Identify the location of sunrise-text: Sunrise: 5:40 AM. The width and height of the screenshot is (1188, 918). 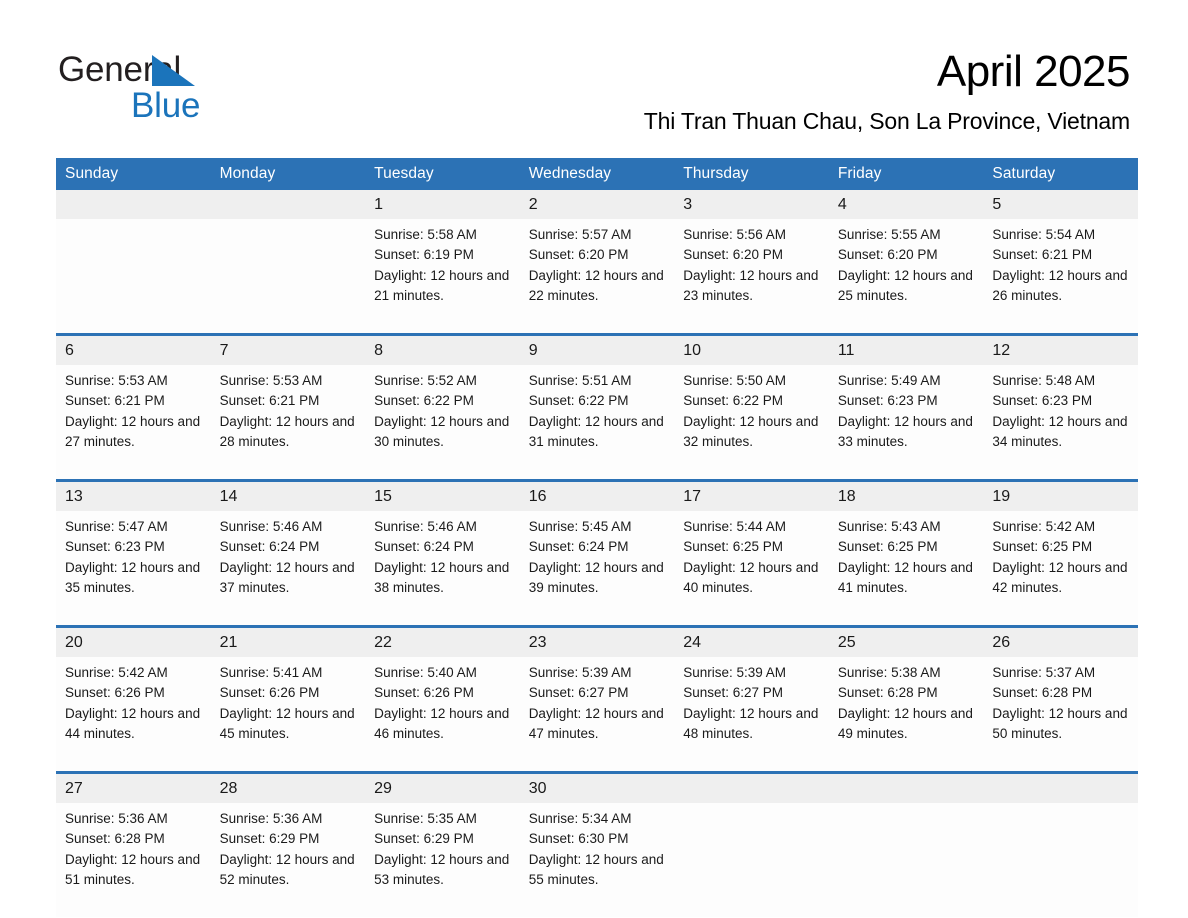
(425, 672).